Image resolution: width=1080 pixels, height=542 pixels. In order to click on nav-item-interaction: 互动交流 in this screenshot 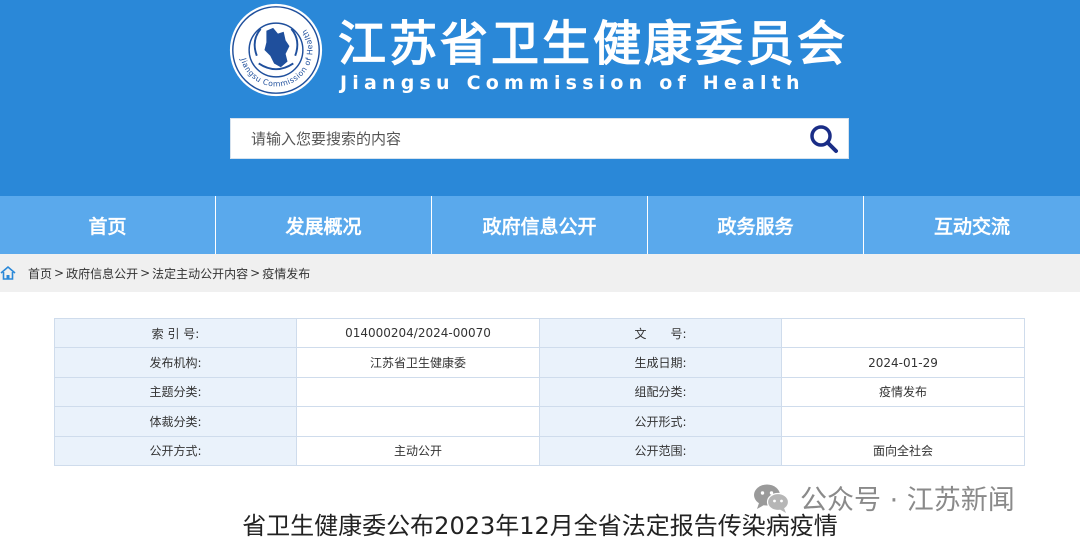, I will do `click(972, 225)`.